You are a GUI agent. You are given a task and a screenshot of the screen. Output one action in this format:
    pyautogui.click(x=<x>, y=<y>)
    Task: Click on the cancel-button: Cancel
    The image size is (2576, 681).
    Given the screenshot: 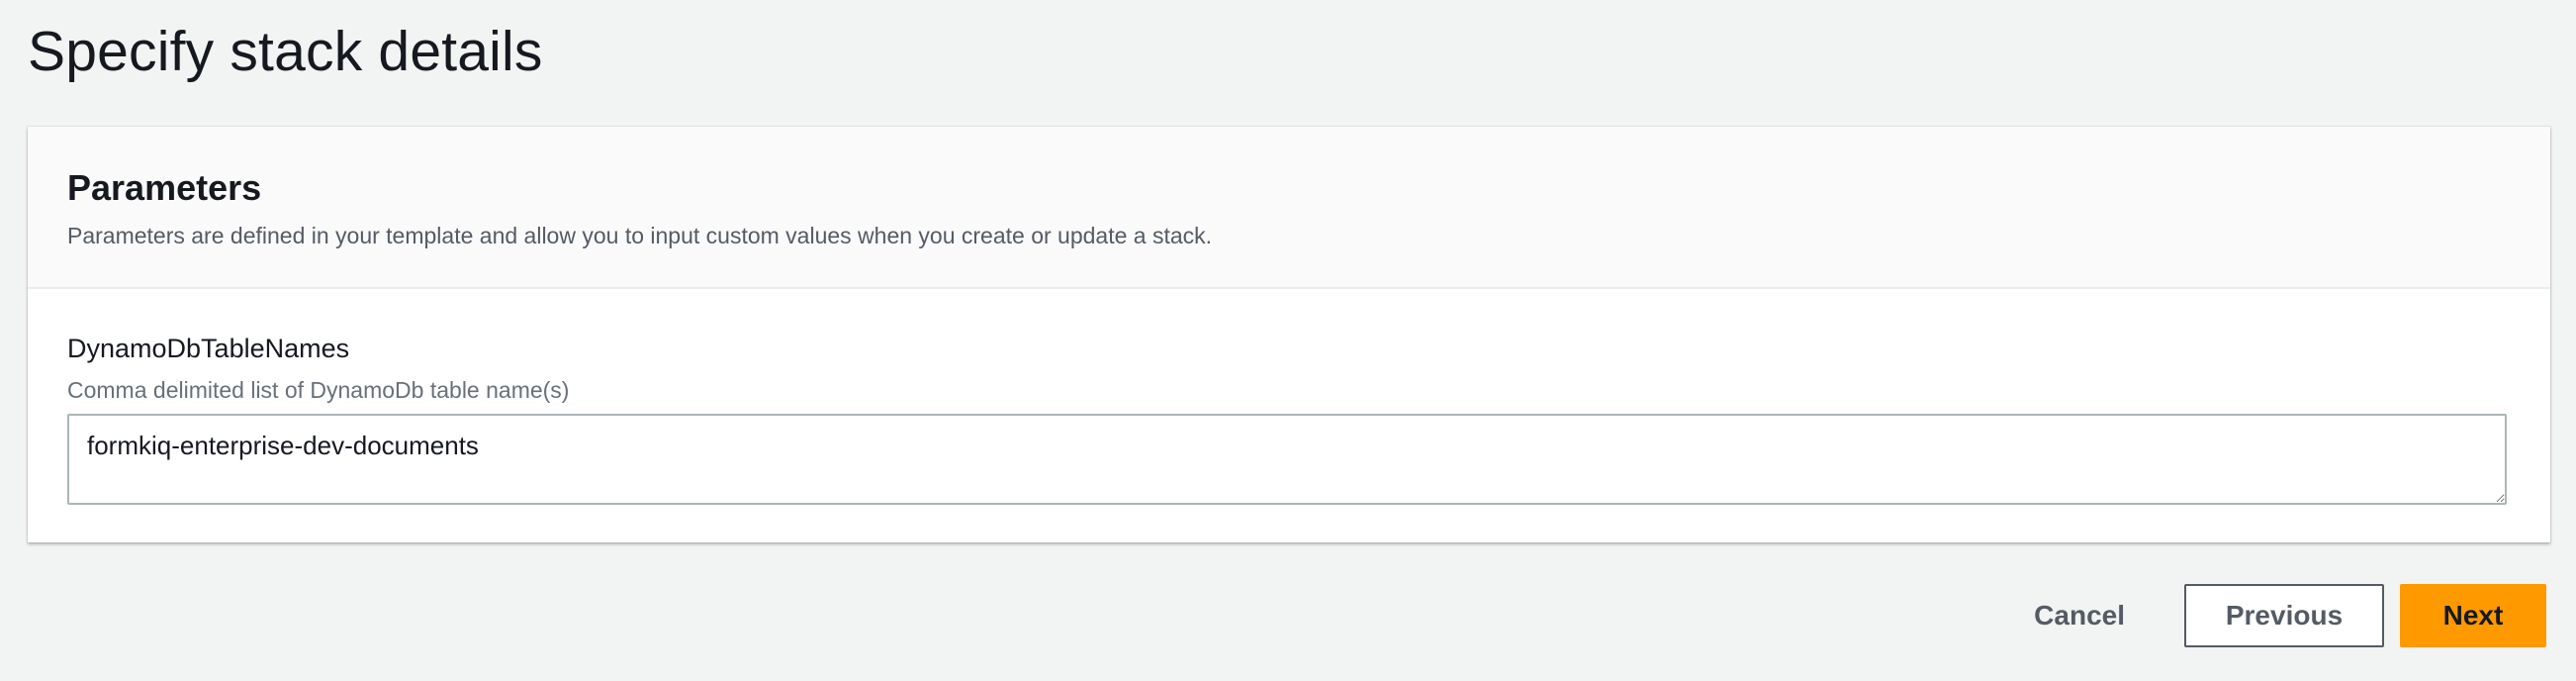 What is the action you would take?
    pyautogui.click(x=2099, y=615)
    